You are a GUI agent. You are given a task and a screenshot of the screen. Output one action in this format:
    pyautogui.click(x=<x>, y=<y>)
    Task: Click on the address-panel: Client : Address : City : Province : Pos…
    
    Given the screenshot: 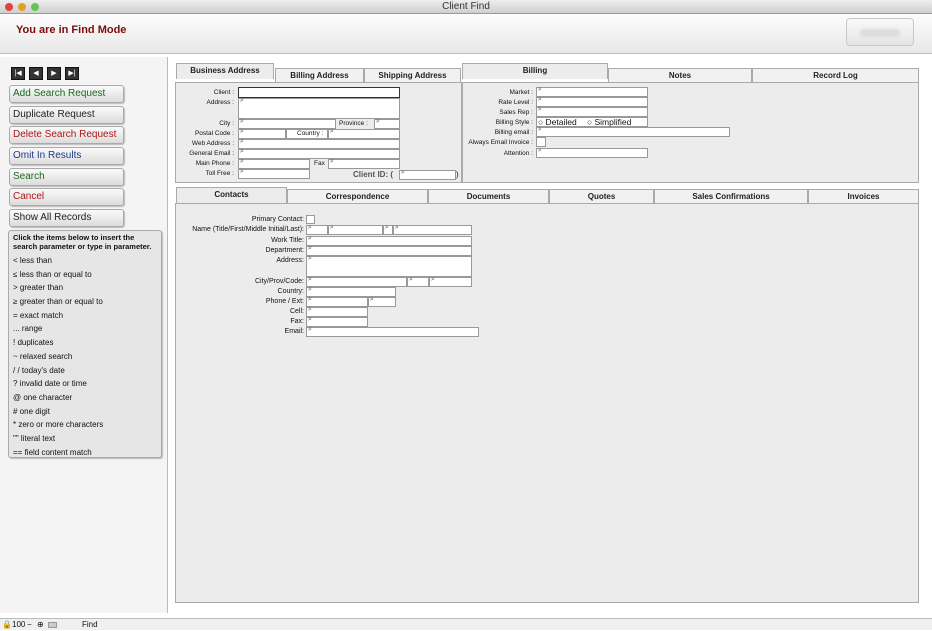 What is the action you would take?
    pyautogui.click(x=318, y=132)
    